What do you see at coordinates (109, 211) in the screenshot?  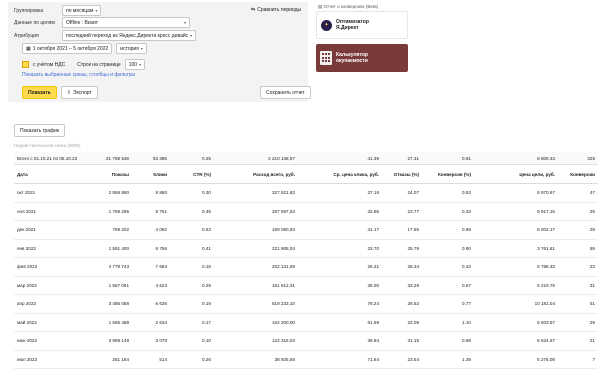 I see `table-cell: 1 769 295` at bounding box center [109, 211].